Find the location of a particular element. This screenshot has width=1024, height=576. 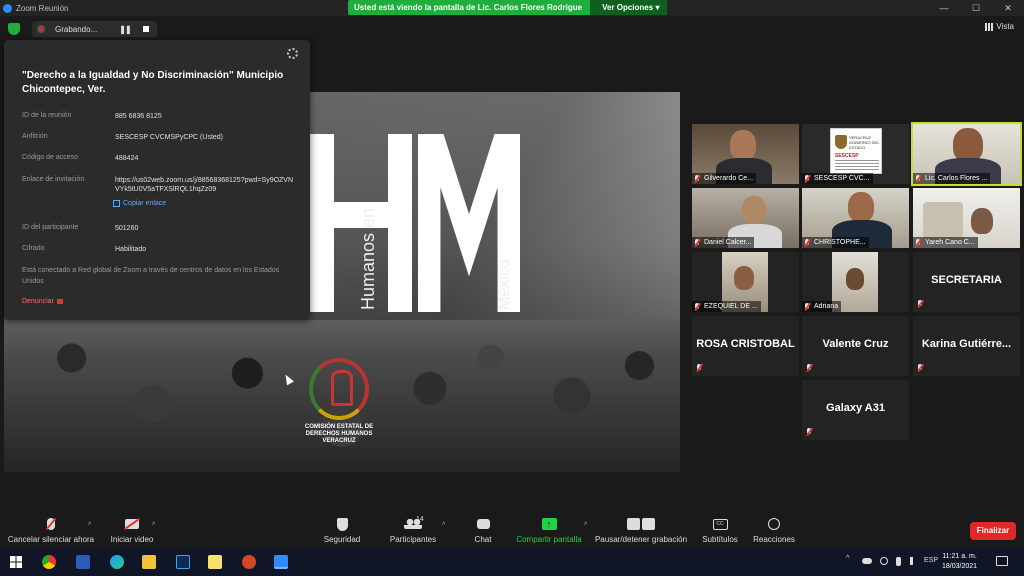

invite-link-label: Enlace de invitación is located at coordinates (53, 179).